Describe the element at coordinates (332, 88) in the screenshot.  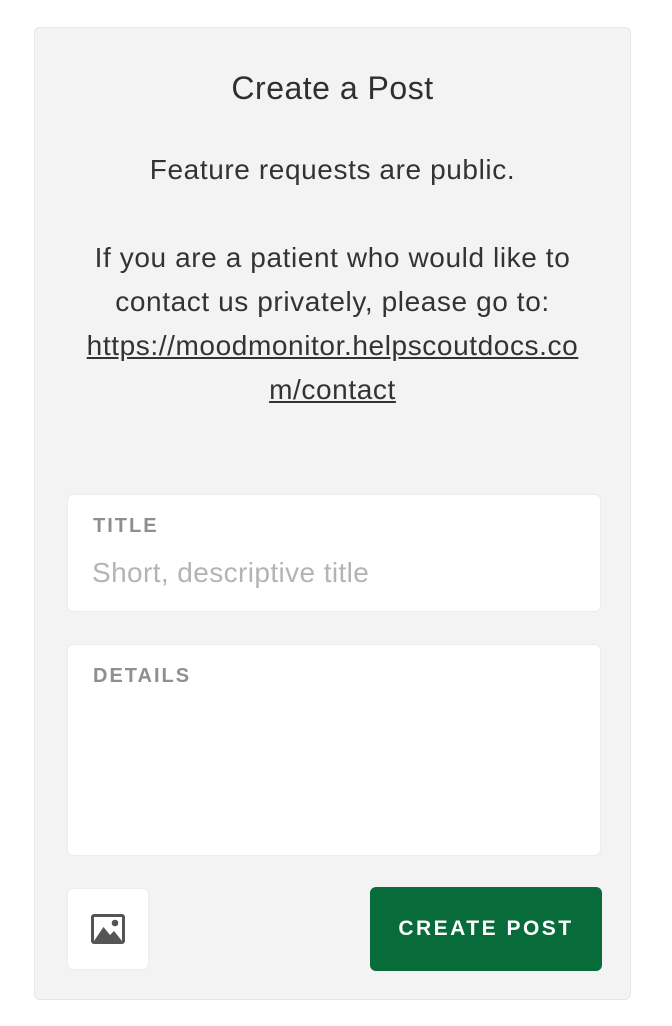
I see `page-title: Create a Post` at that location.